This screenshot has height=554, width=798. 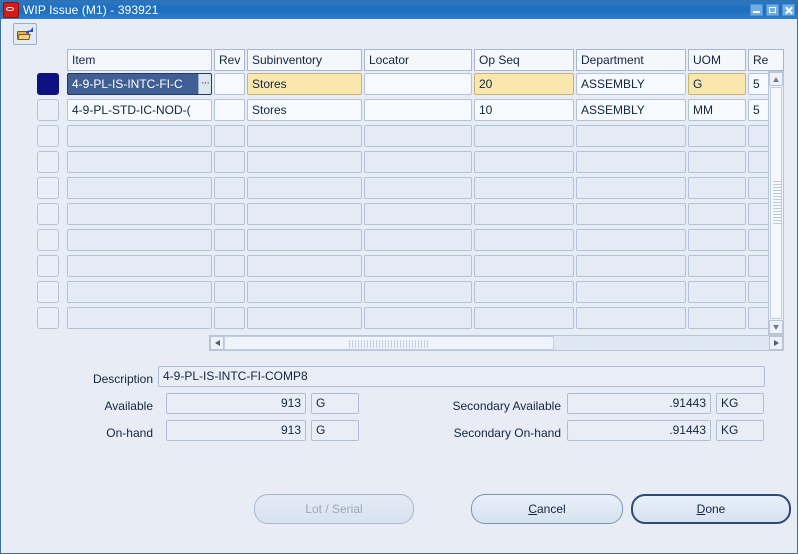 What do you see at coordinates (547, 509) in the screenshot?
I see `cancel-button: Cancel` at bounding box center [547, 509].